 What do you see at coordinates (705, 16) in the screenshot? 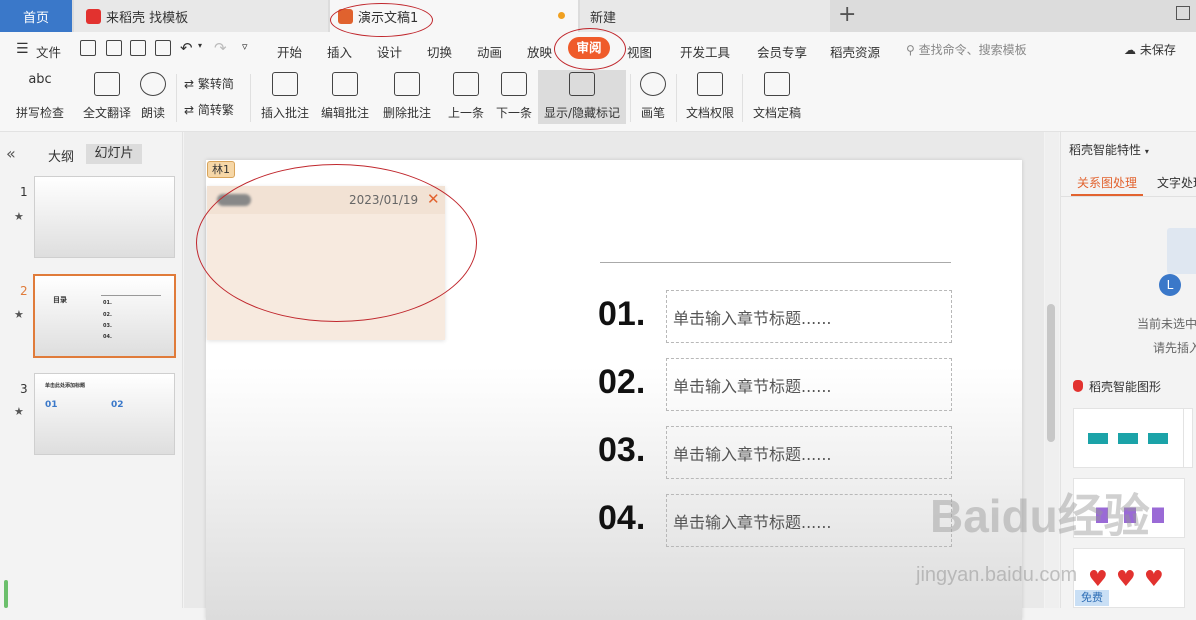
I see `tab-new: 新建` at bounding box center [705, 16].